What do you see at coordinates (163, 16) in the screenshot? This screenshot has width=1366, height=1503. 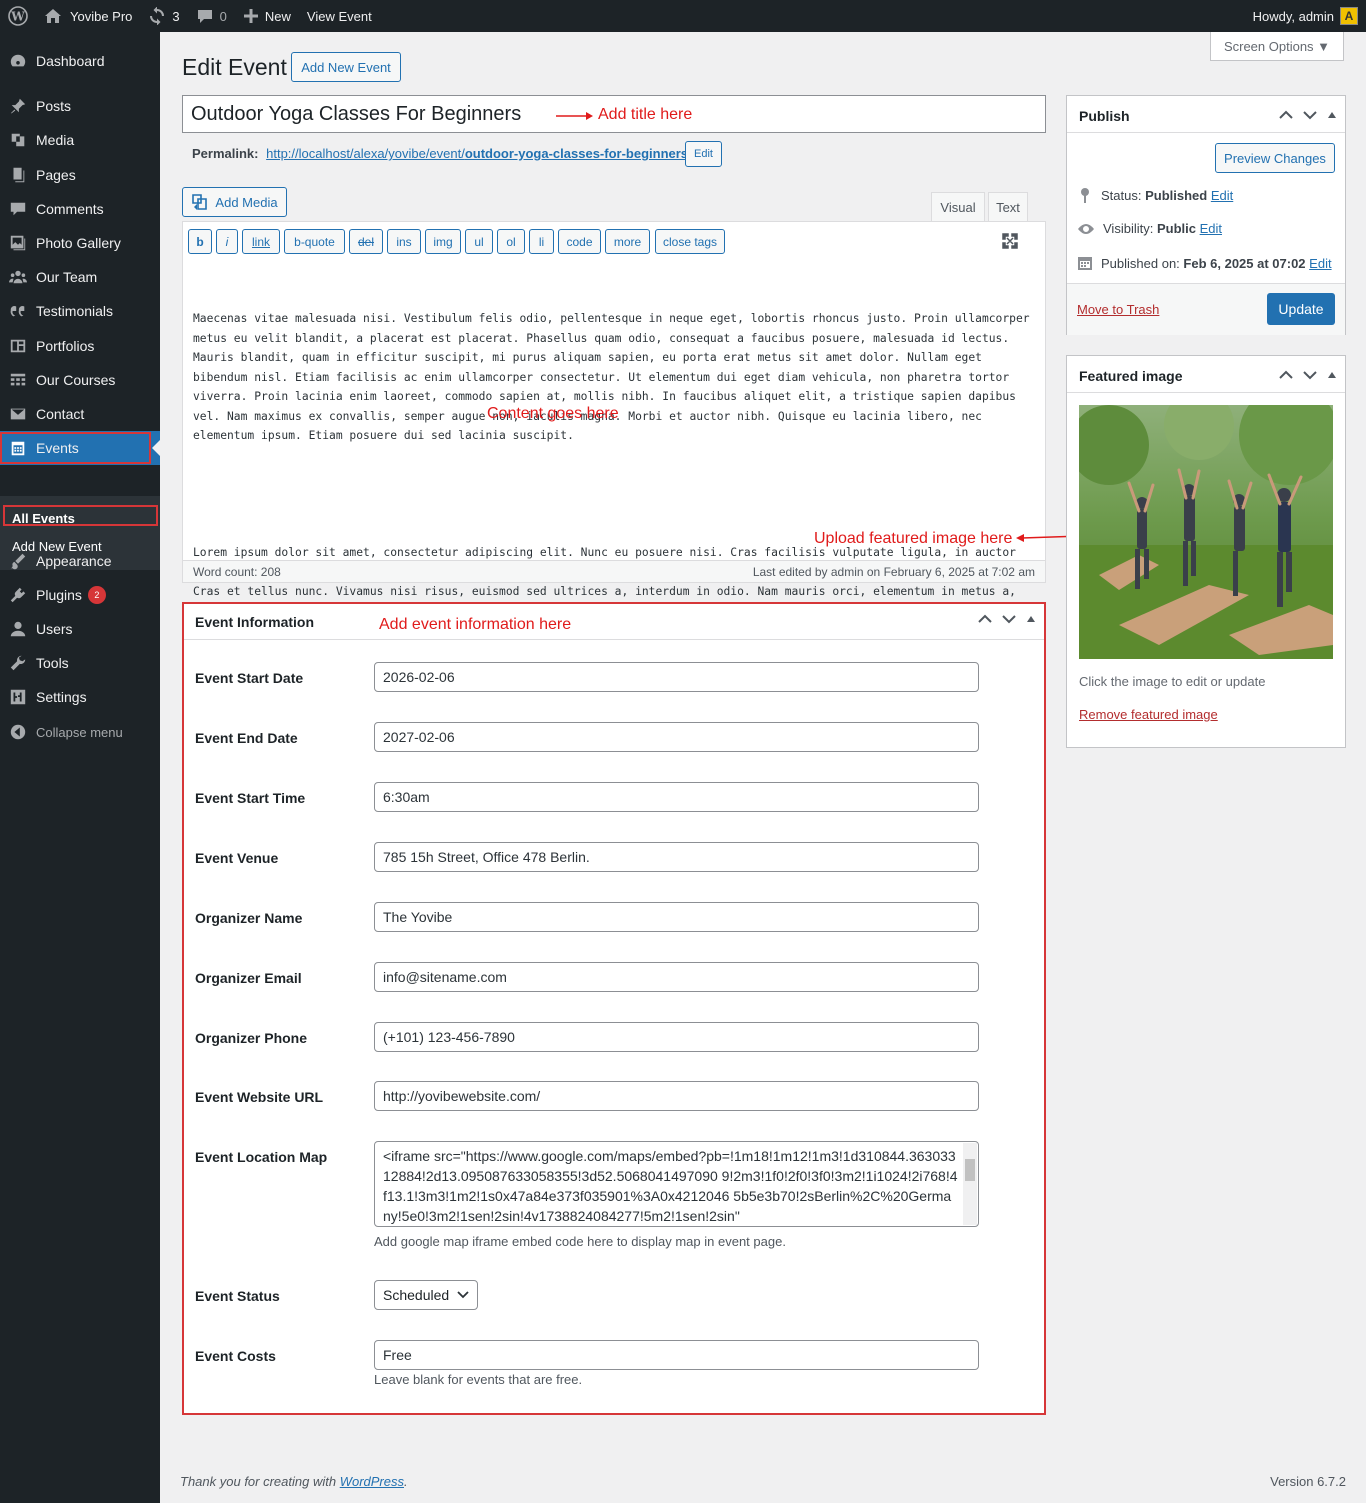 I see `updates-link: 3` at bounding box center [163, 16].